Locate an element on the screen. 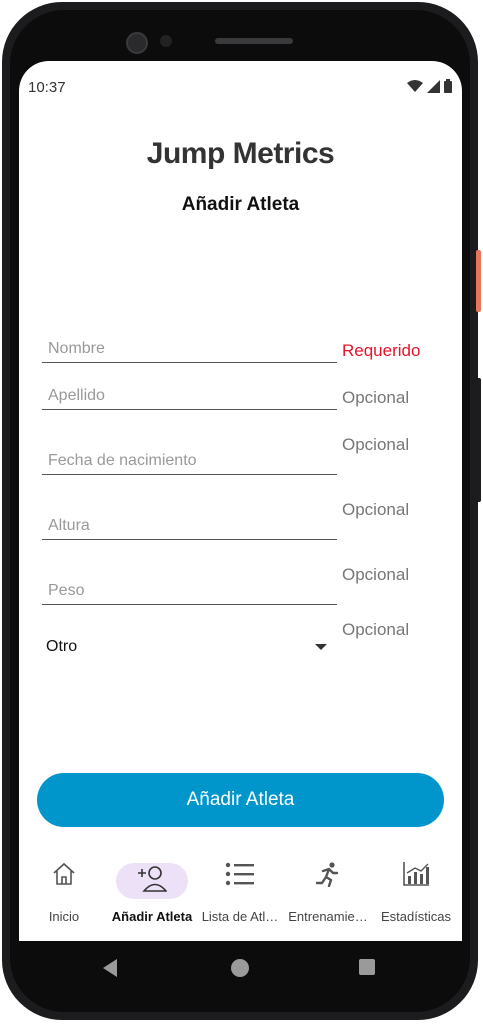  altura-hint: Opcional is located at coordinates (376, 509).